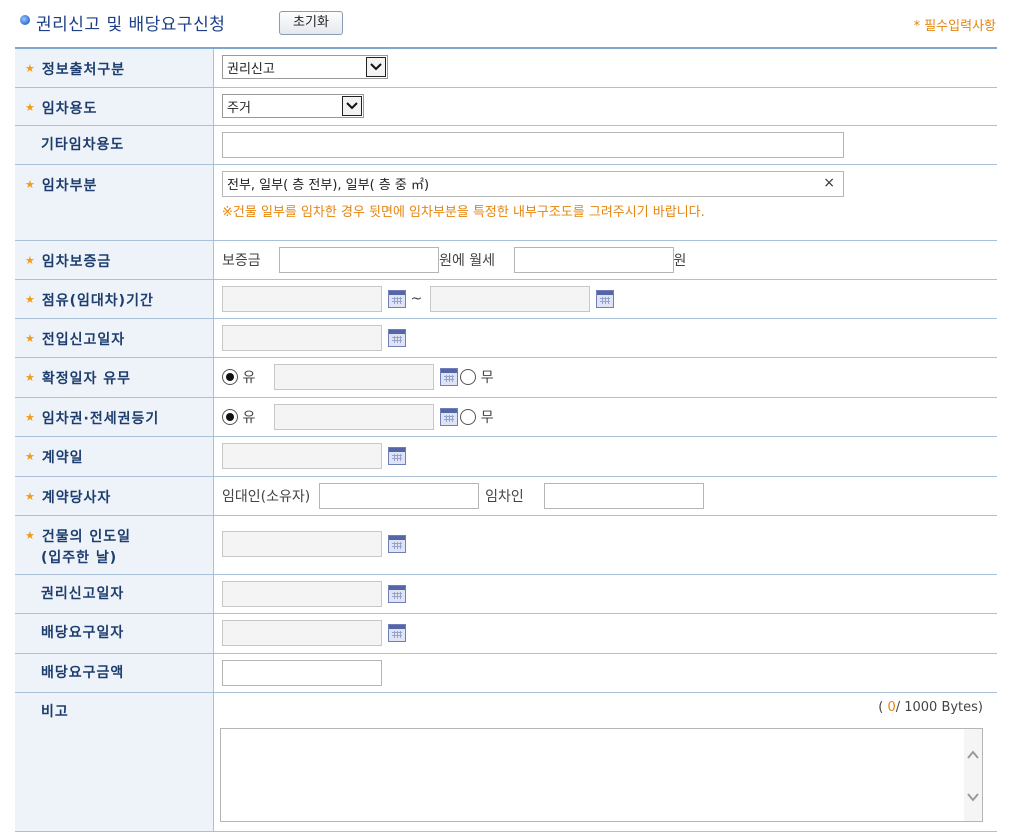  What do you see at coordinates (114, 762) in the screenshot?
I see `label-remarks: 비고` at bounding box center [114, 762].